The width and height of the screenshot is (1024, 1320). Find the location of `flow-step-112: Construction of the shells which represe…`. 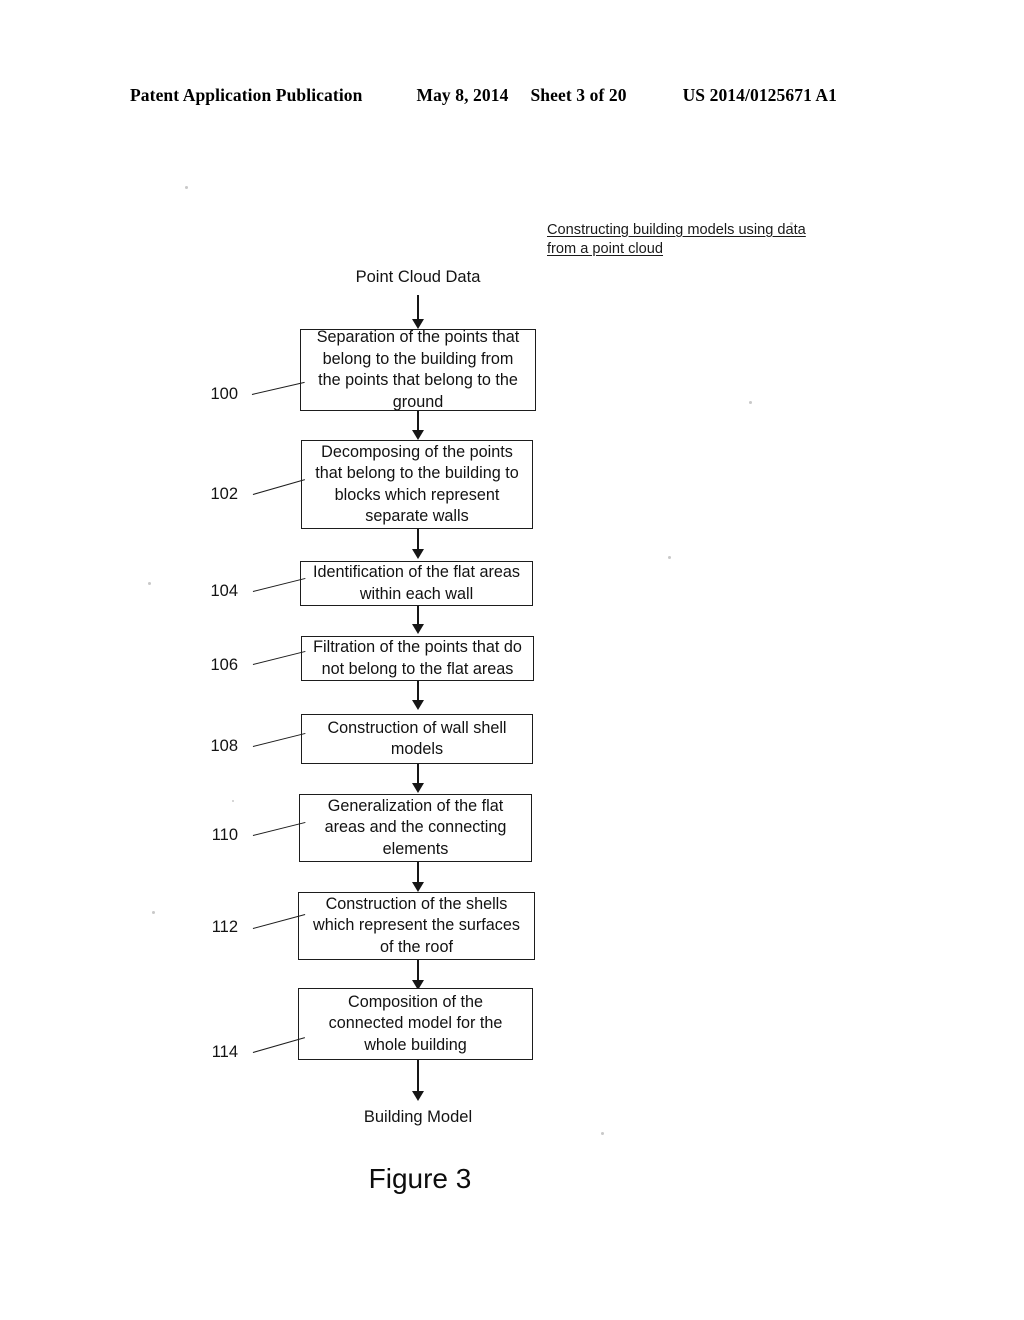

flow-step-112: Construction of the shells which represe… is located at coordinates (416, 926).